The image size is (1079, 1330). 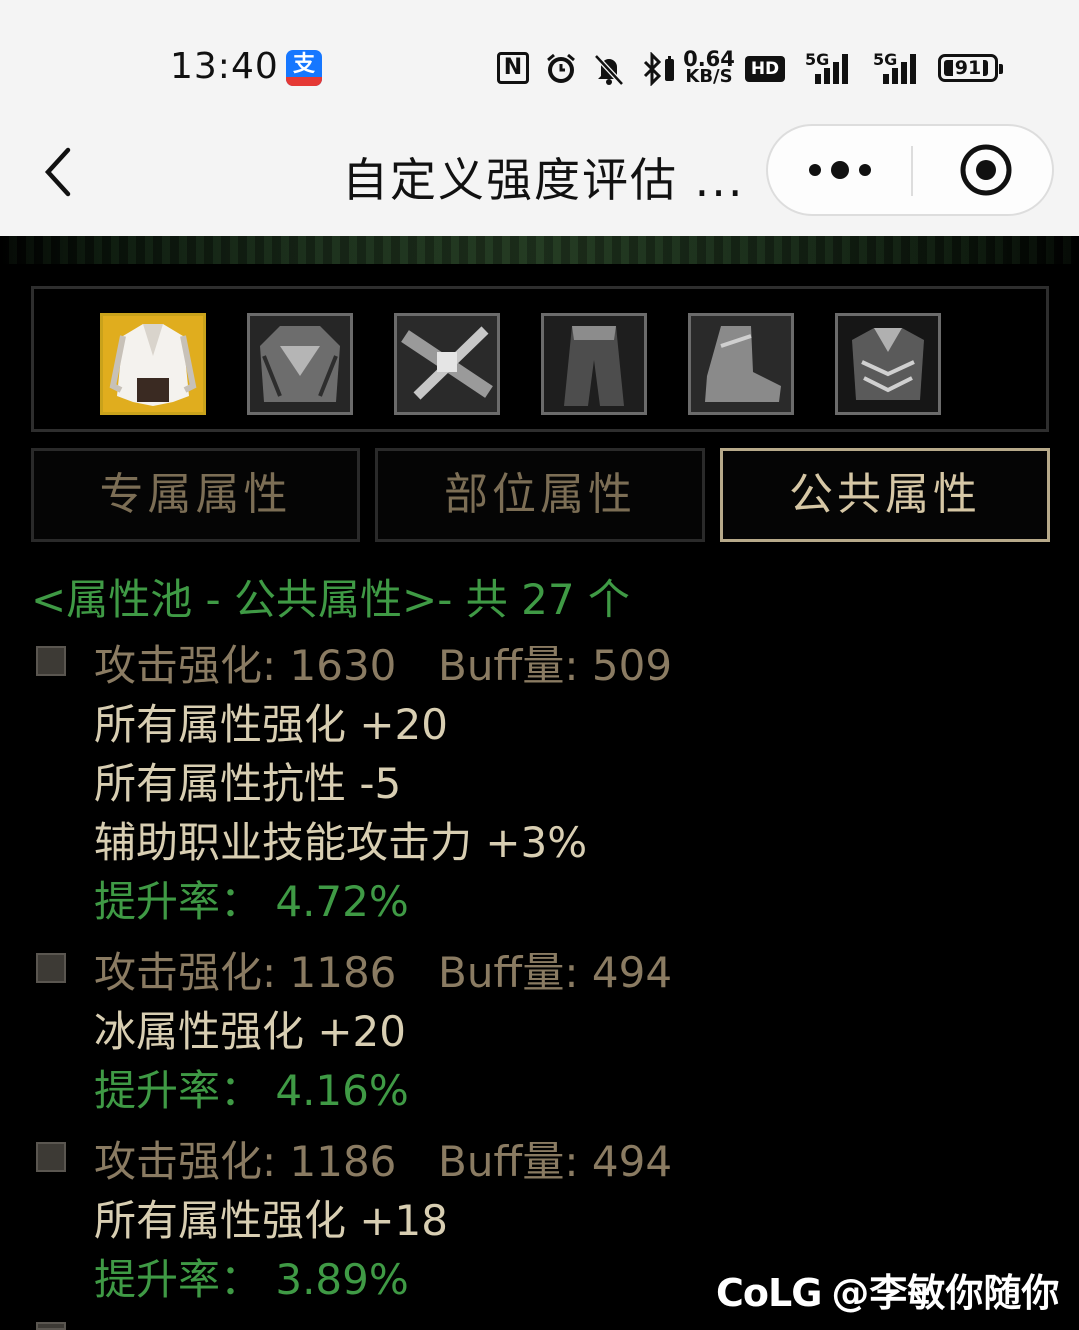 I want to click on alipay-icon: 支, so click(x=304, y=68).